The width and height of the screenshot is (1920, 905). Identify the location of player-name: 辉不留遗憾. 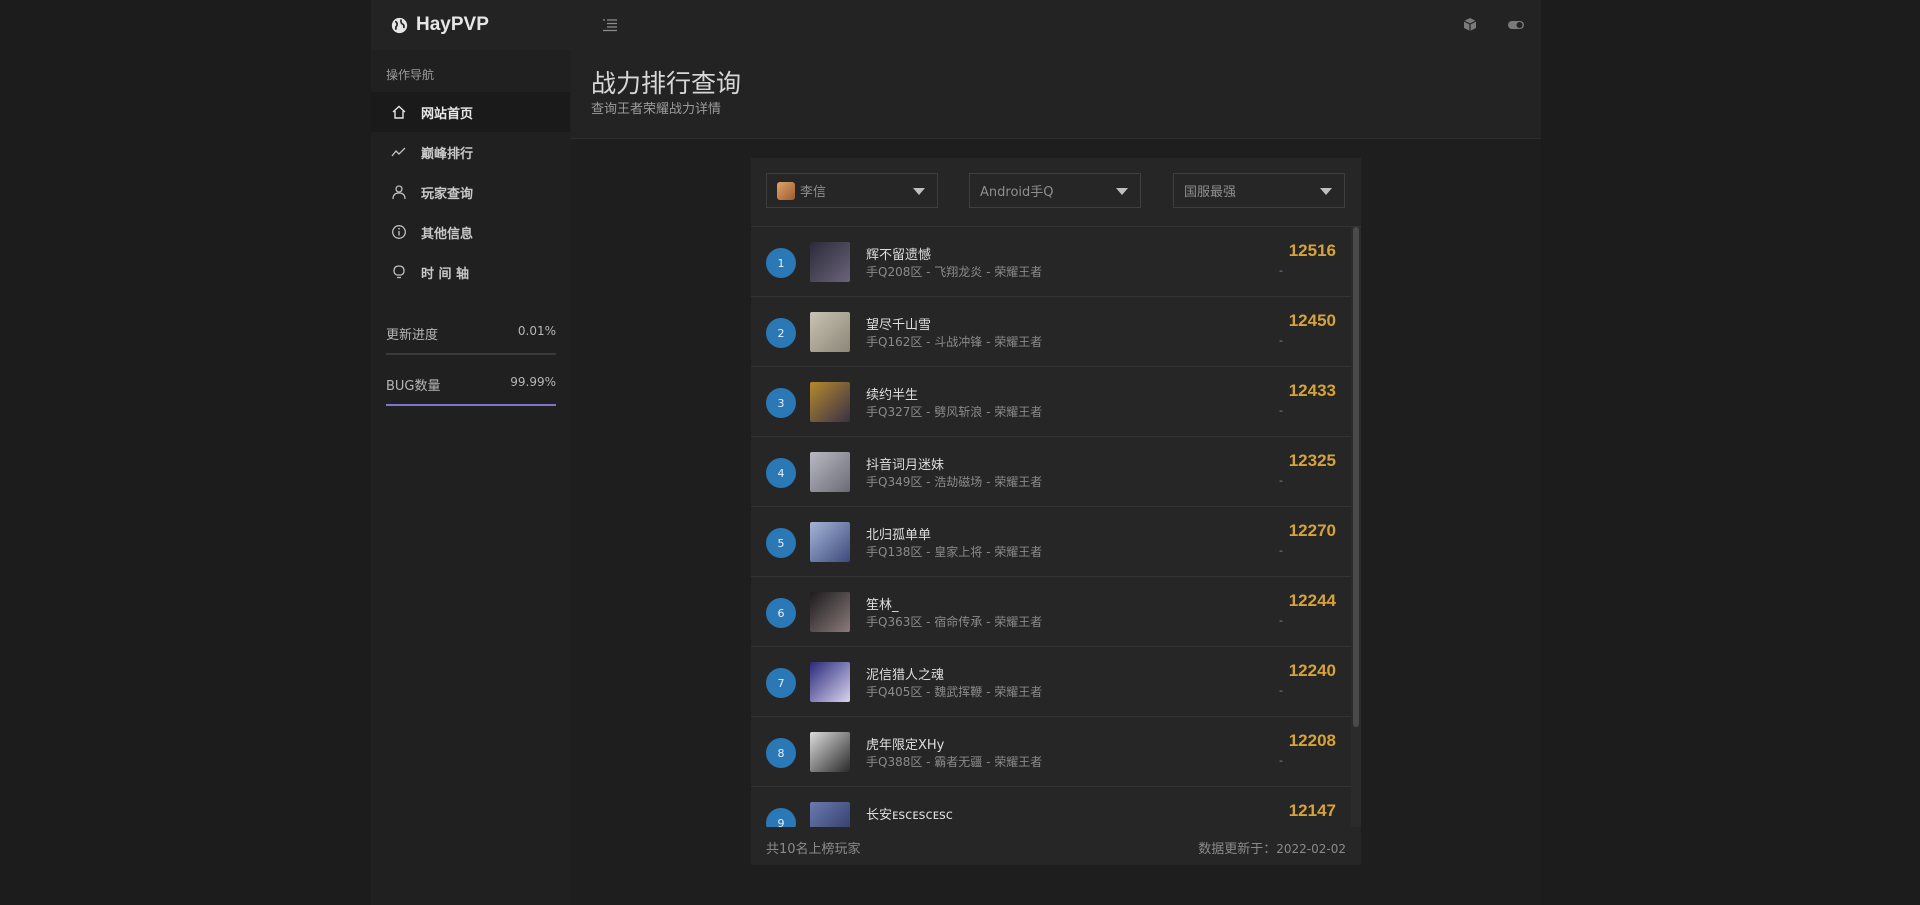
(899, 255).